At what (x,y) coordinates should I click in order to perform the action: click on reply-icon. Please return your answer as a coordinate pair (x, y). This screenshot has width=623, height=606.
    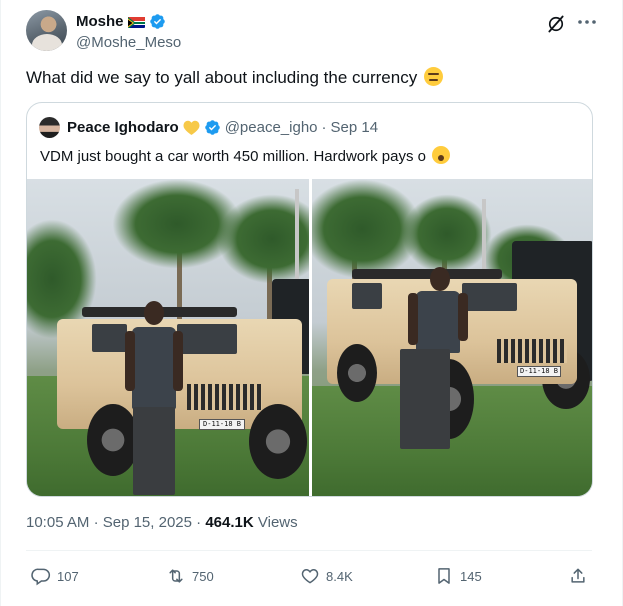
    Looking at the image, I should click on (41, 577).